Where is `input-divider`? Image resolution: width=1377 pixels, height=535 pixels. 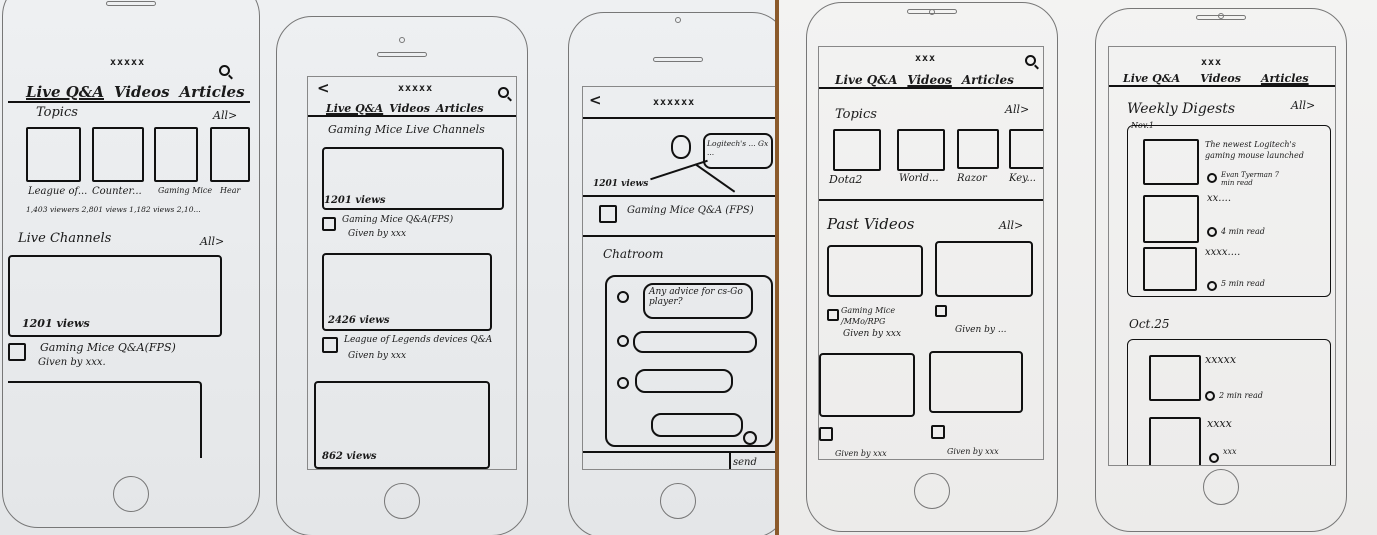
input-divider is located at coordinates (679, 452).